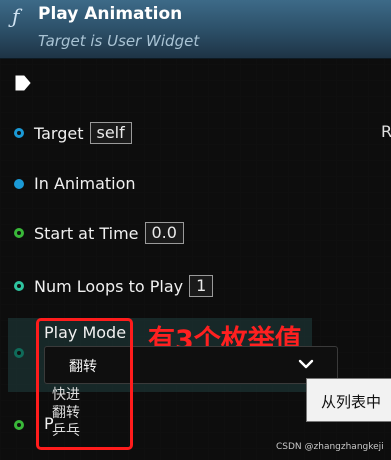 The width and height of the screenshot is (391, 460). Describe the element at coordinates (19, 286) in the screenshot. I see `num-loops-pin-icon` at that location.